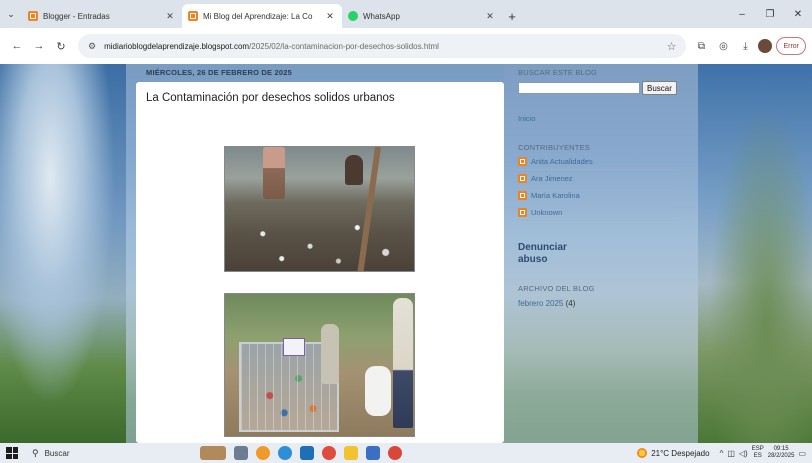 Image resolution: width=812 pixels, height=463 pixels. I want to click on minimize-button: –, so click(742, 14).